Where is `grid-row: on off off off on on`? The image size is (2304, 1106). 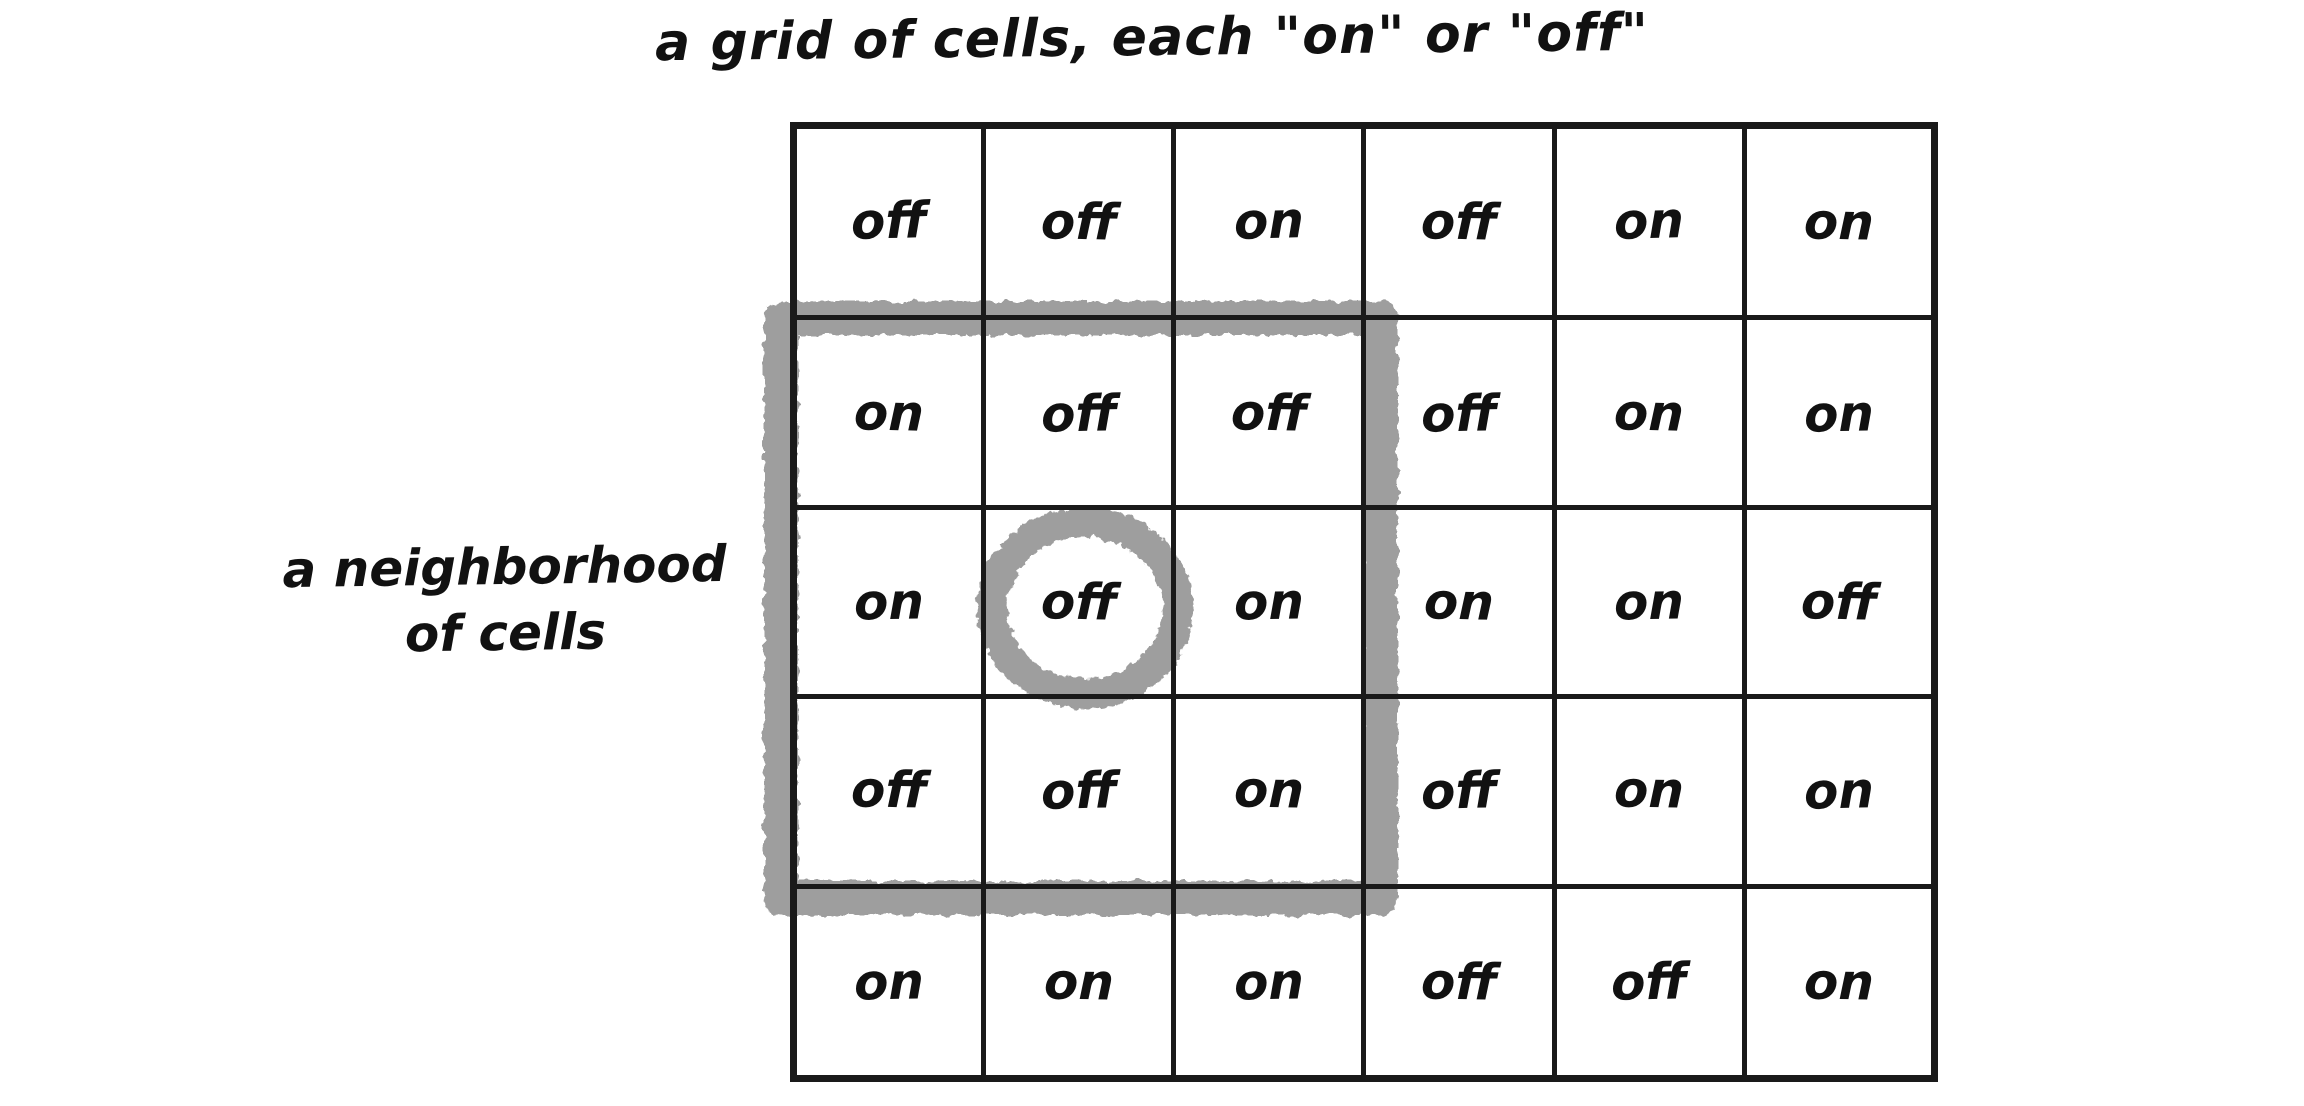 grid-row: on off off off on on is located at coordinates (1364, 412).